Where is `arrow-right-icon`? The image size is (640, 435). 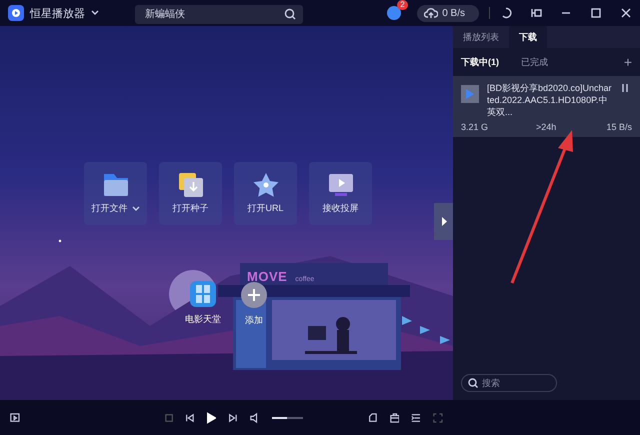 arrow-right-icon is located at coordinates (443, 221).